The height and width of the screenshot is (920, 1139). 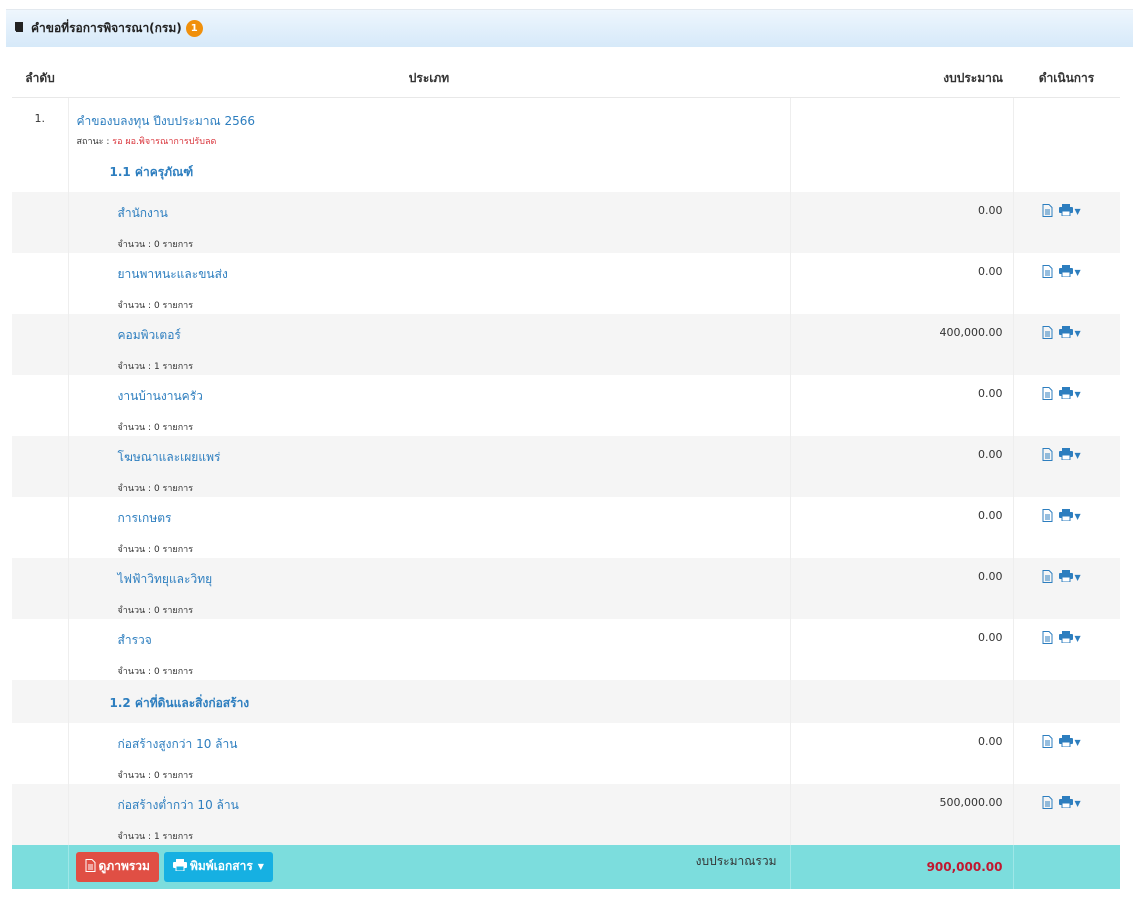 What do you see at coordinates (164, 141) in the screenshot?
I see `status-value: รอ ผอ.พิจารณาการปรับลด` at bounding box center [164, 141].